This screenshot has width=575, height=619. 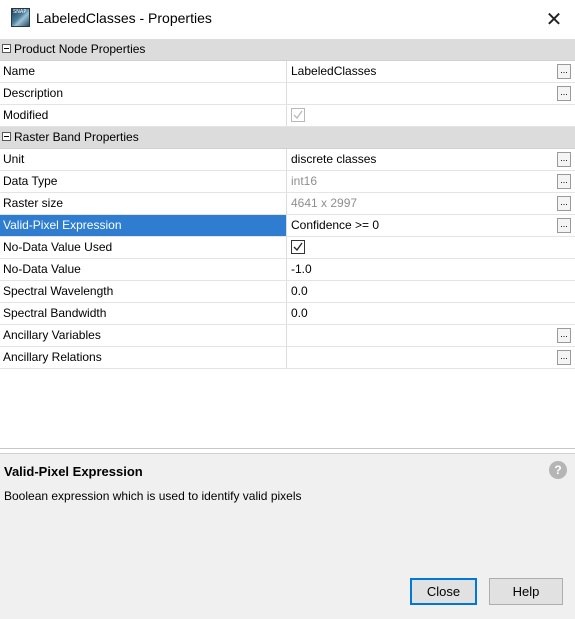 I want to click on property-label: Description, so click(x=143, y=93).